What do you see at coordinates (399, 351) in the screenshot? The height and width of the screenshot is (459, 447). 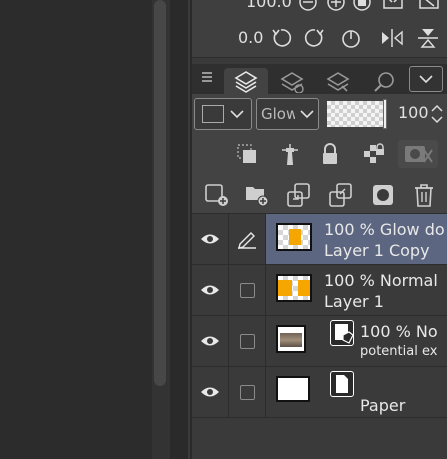 I see `layer-name: potential ex` at bounding box center [399, 351].